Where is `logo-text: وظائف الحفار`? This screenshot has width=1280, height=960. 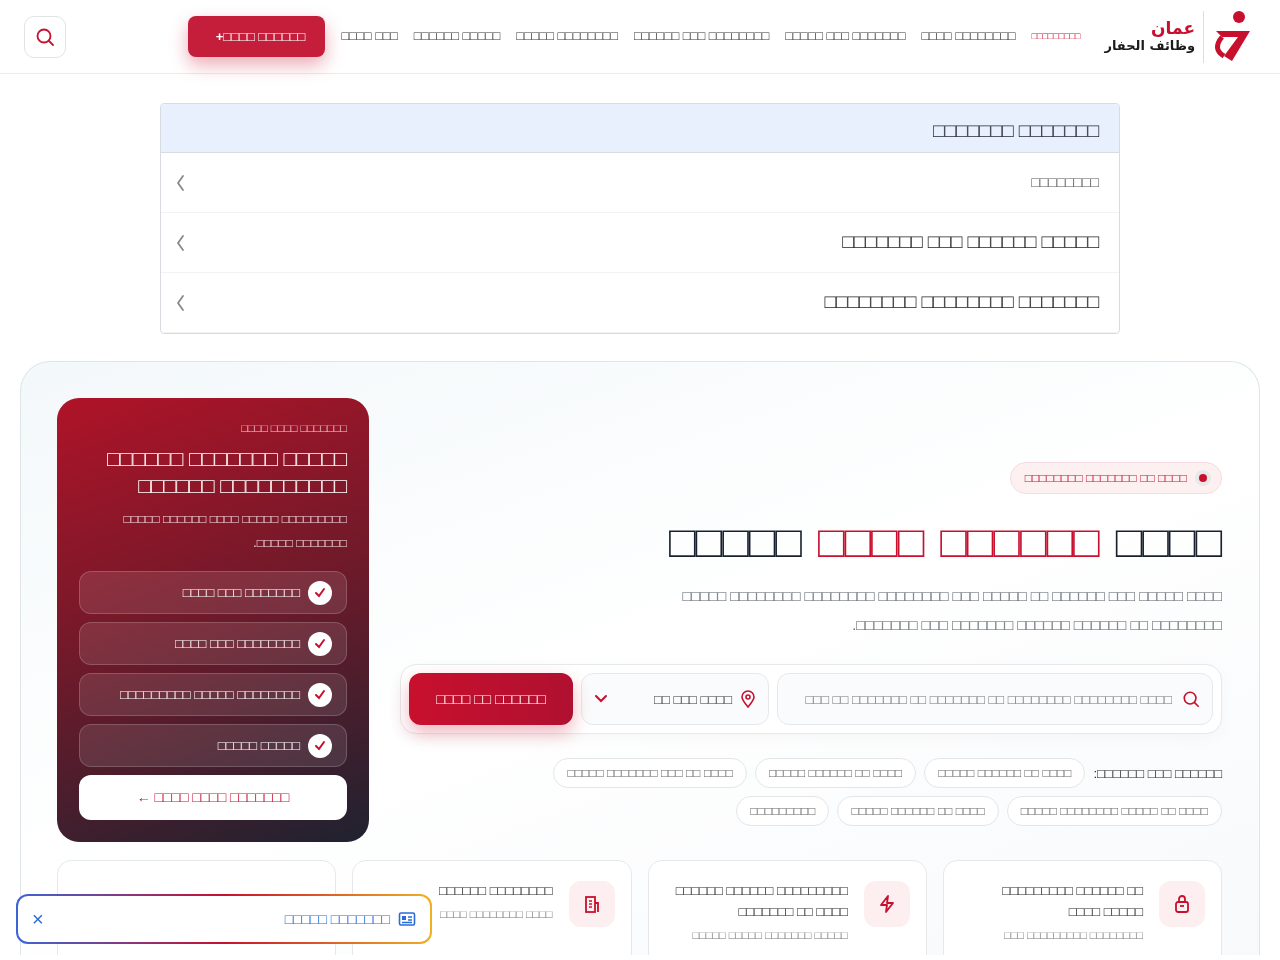 logo-text: وظائف الحفار is located at coordinates (1149, 46).